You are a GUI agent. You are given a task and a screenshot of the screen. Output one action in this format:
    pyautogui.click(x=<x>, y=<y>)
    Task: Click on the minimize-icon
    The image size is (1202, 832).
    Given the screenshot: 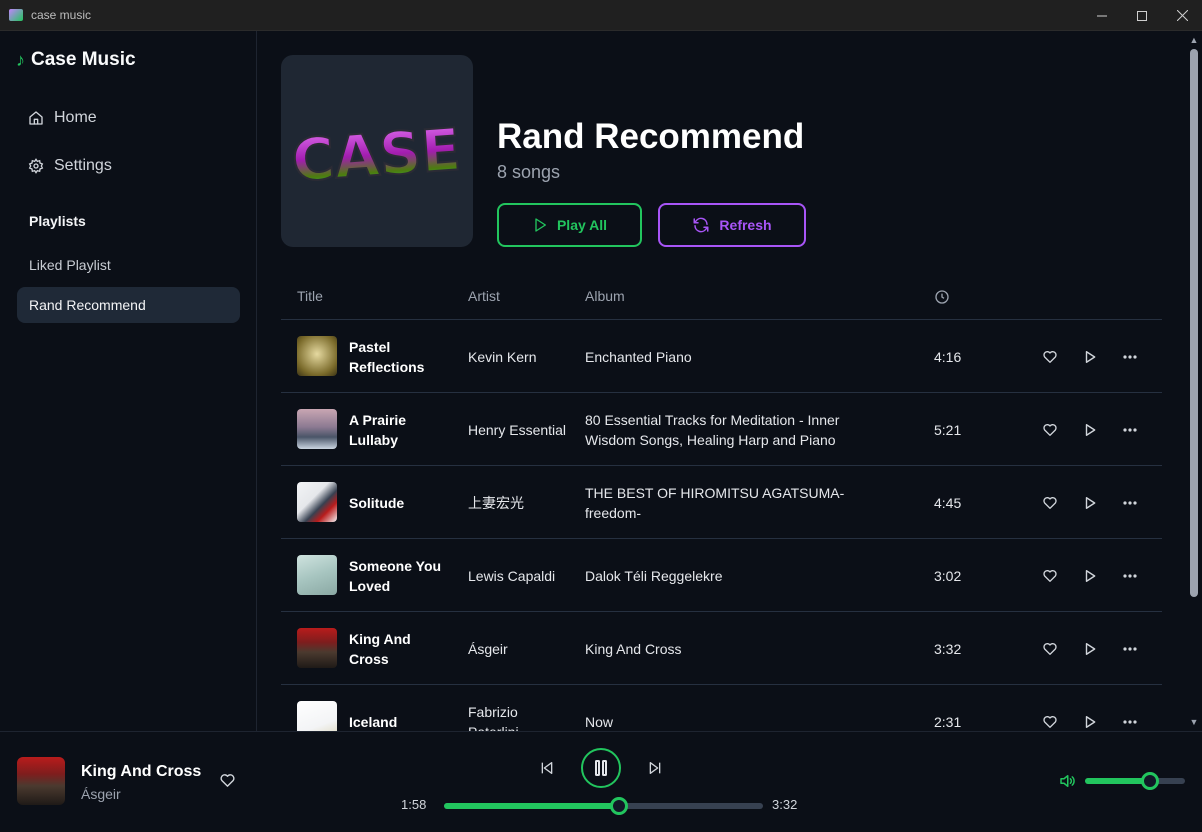 What is the action you would take?
    pyautogui.click(x=1102, y=15)
    